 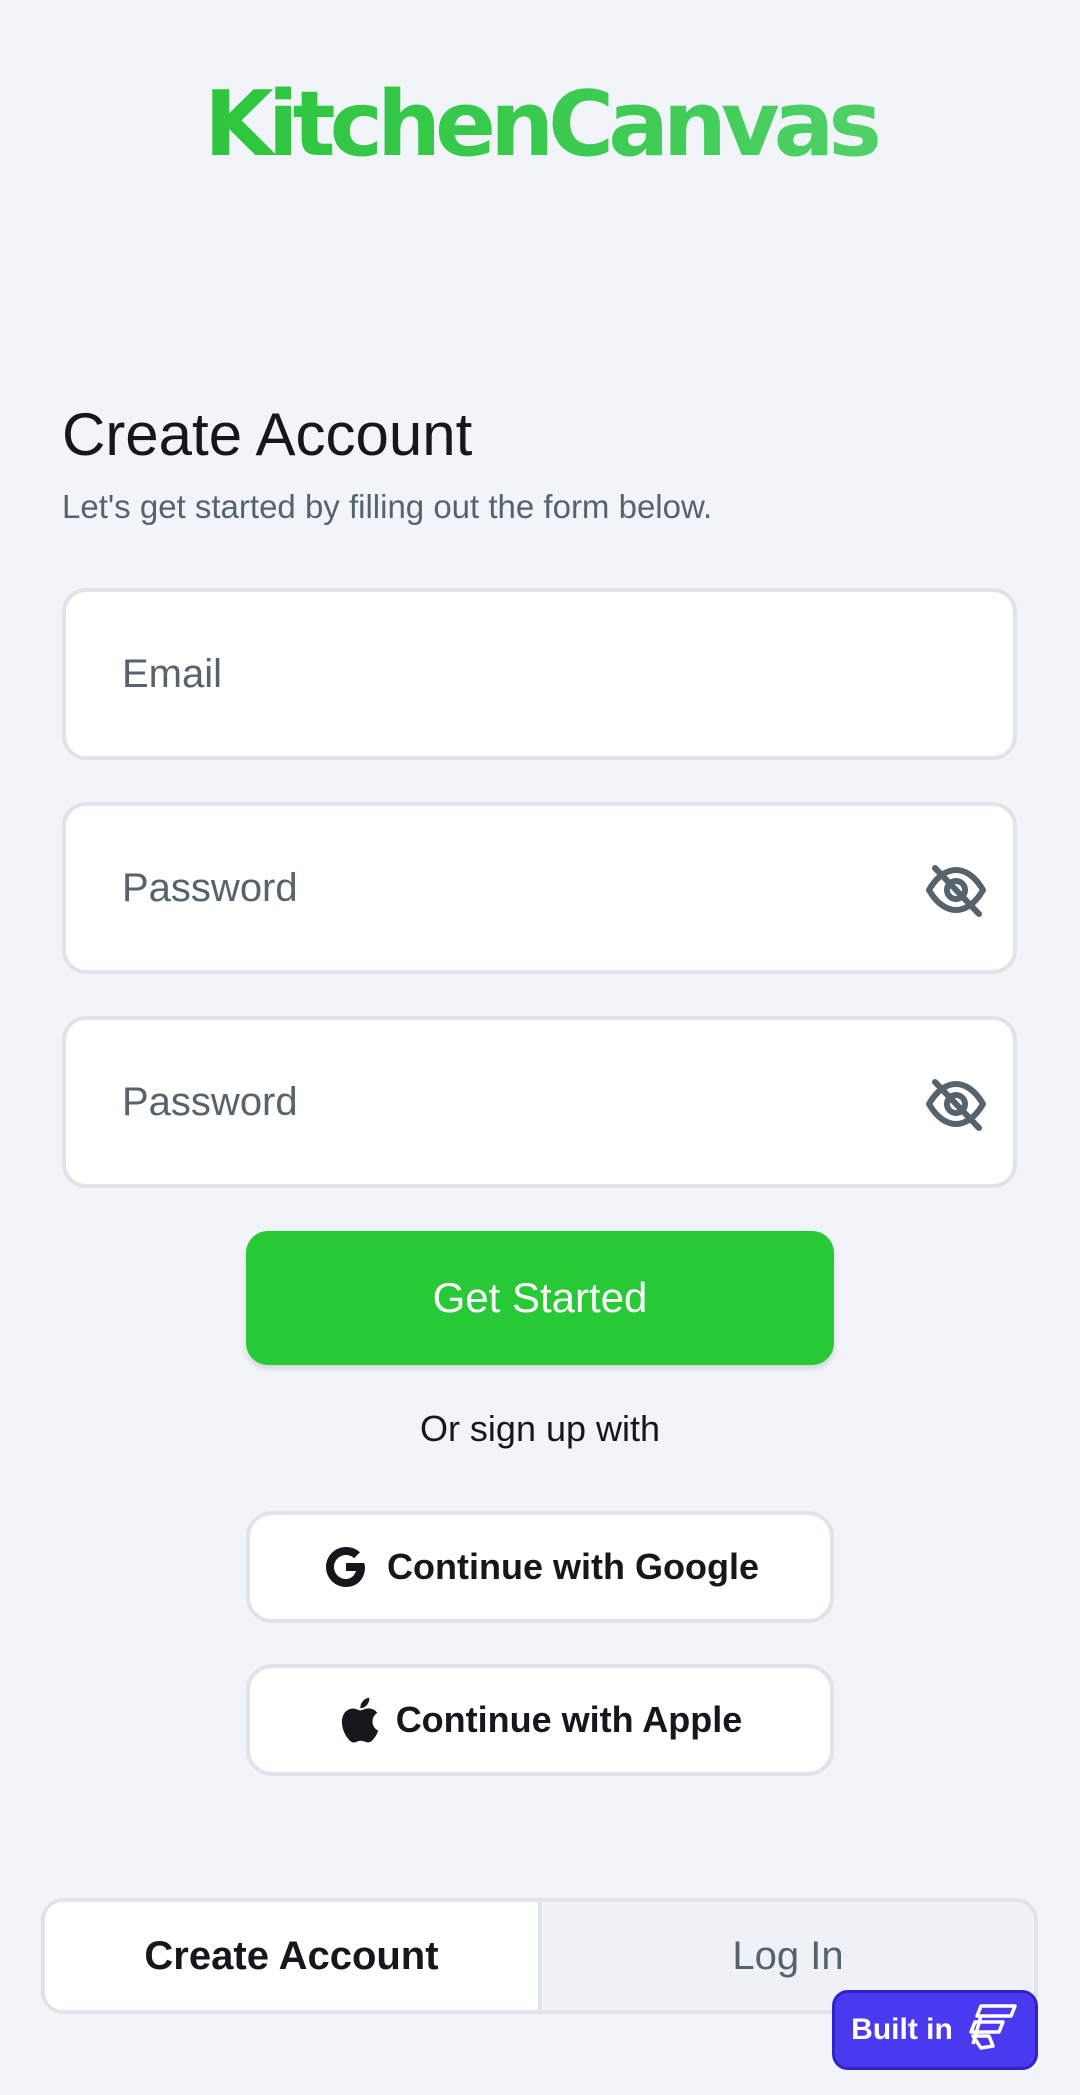 I want to click on apple-signin-button: Continue with Apple, so click(x=540, y=1720).